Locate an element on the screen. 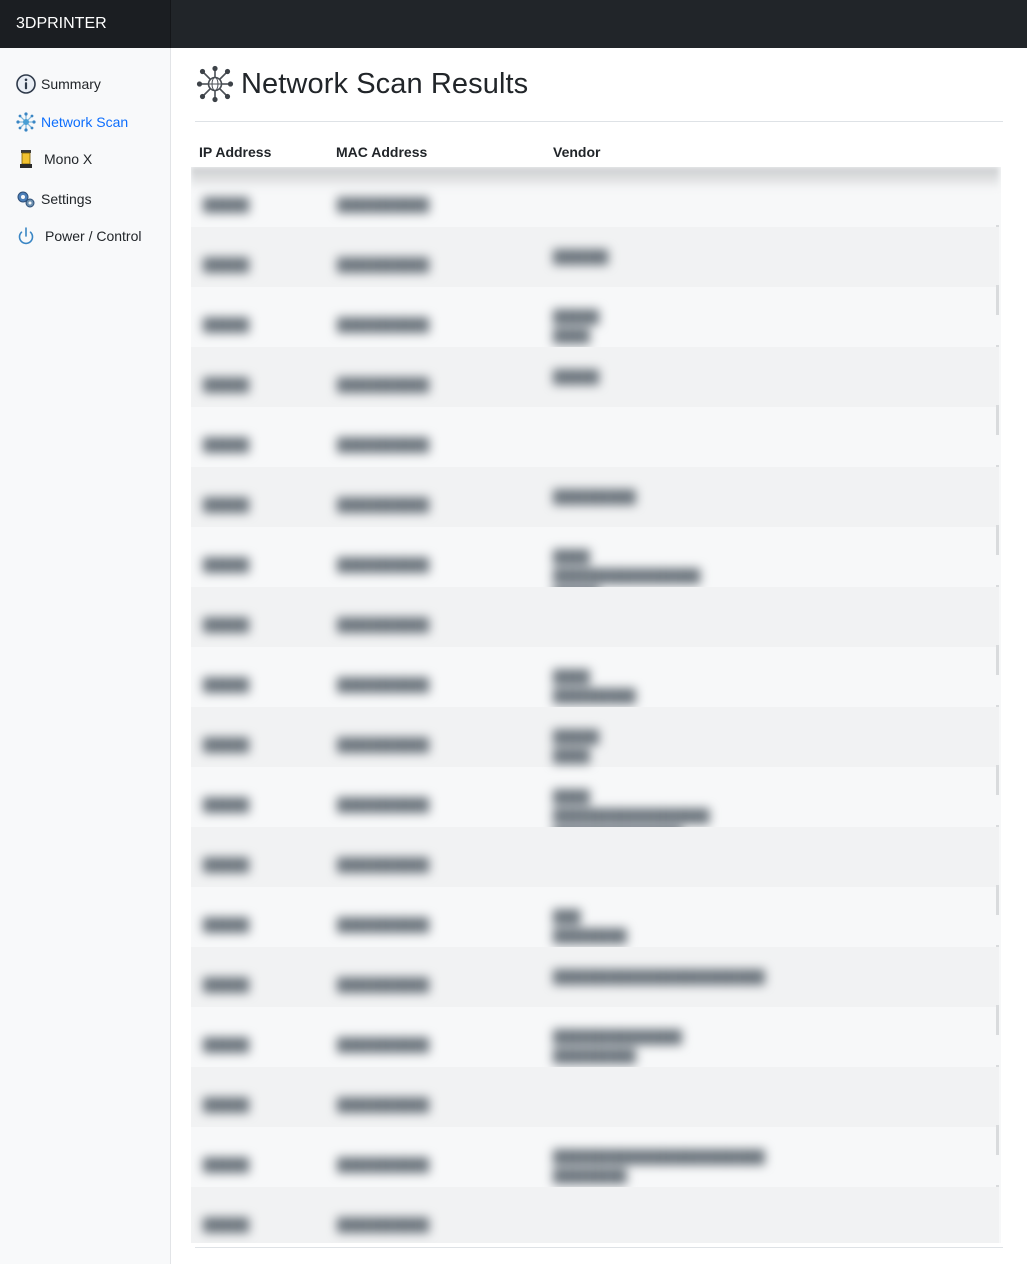  table-row: █████ ██████████ ███ ████████ is located at coordinates (595, 931).